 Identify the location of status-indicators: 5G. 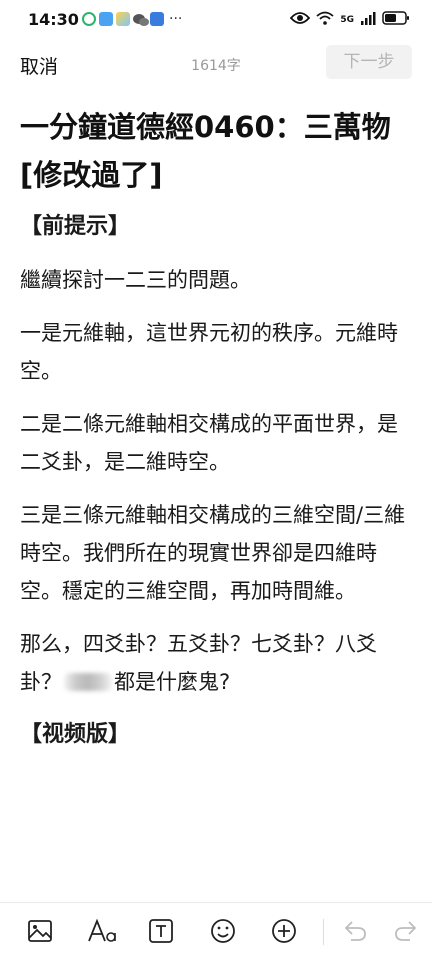
(350, 19).